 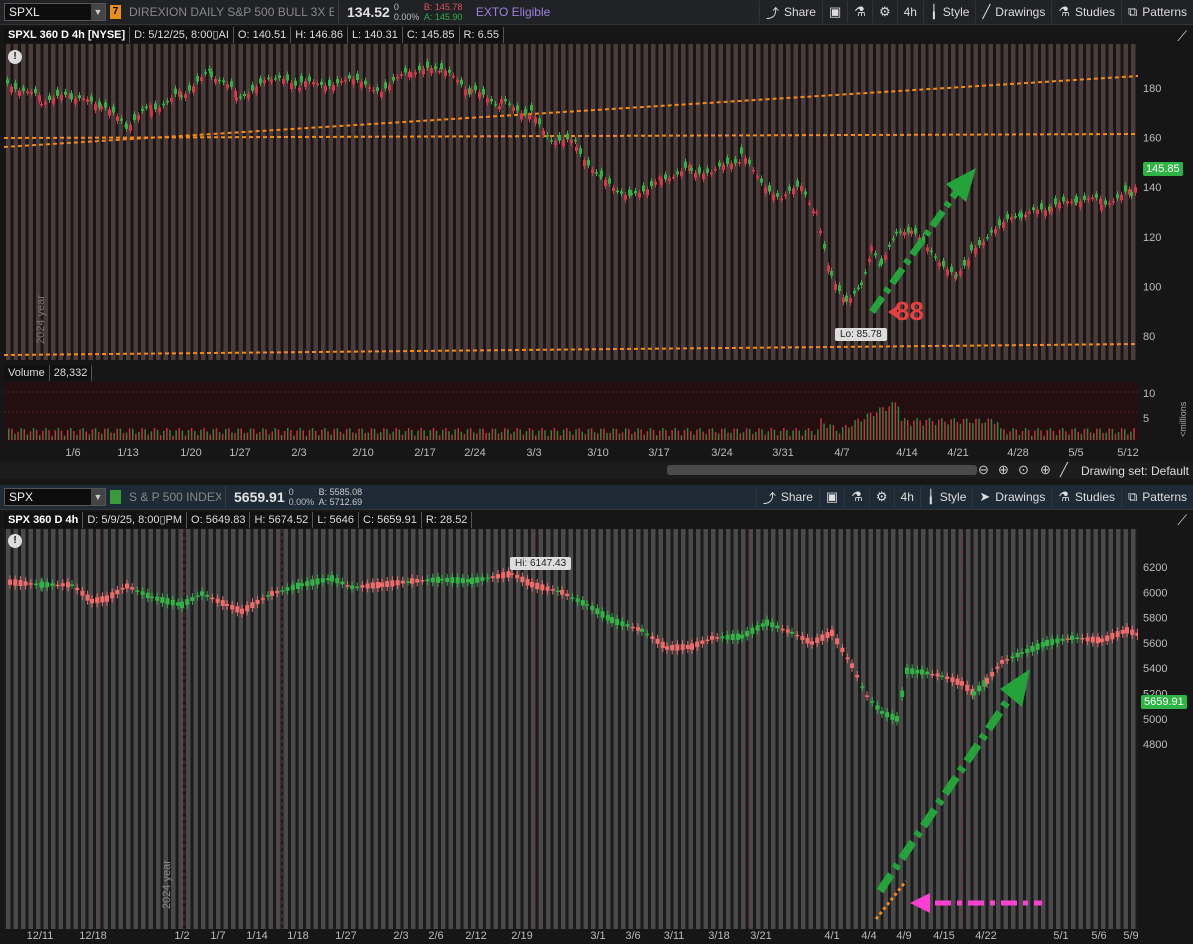 I want to click on symbol-selector: SPX ▼, so click(x=55, y=497).